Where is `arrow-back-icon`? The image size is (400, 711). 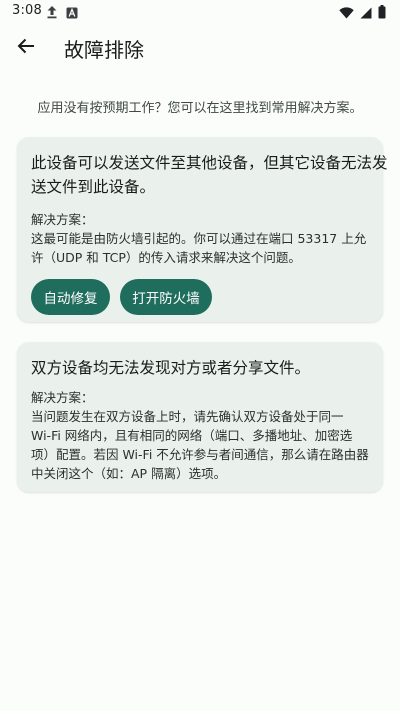
arrow-back-icon is located at coordinates (26, 48).